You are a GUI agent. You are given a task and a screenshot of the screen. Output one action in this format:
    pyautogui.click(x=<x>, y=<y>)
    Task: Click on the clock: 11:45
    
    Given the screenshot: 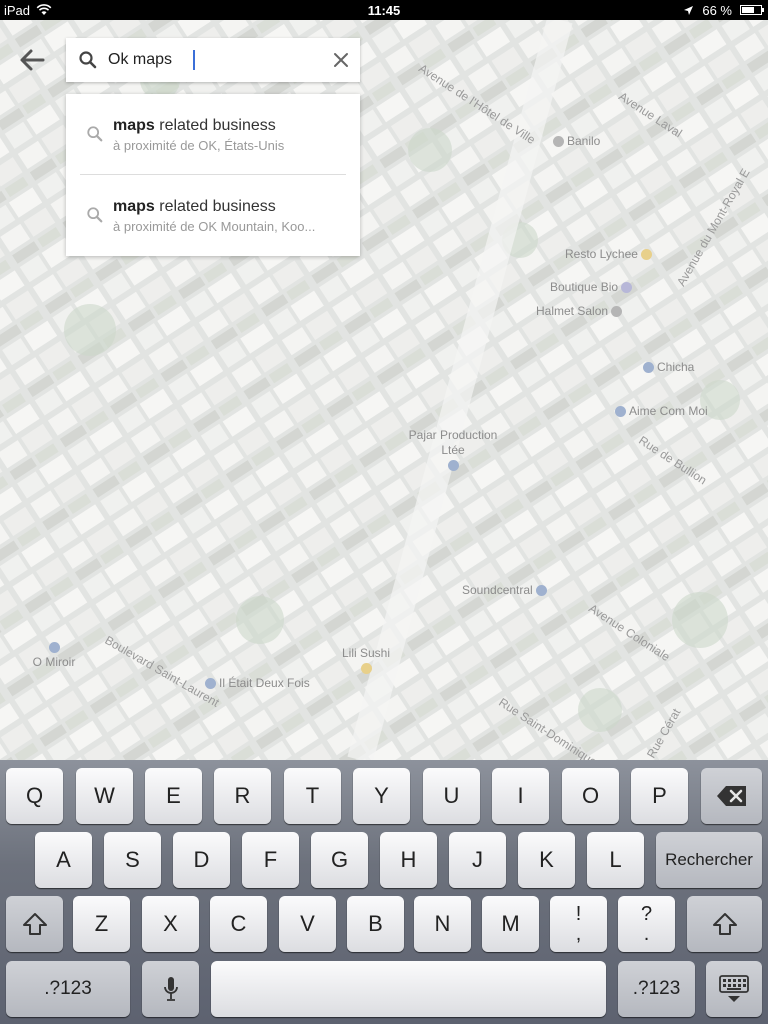 What is the action you would take?
    pyautogui.click(x=384, y=10)
    